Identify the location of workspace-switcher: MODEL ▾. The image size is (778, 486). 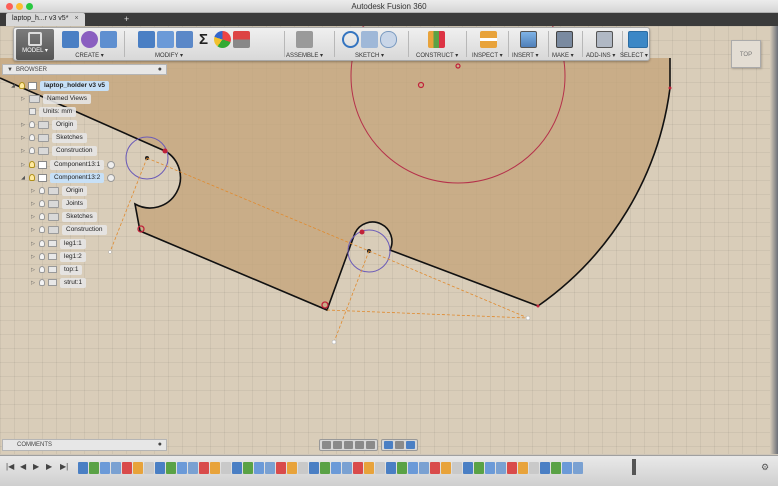
(35, 44).